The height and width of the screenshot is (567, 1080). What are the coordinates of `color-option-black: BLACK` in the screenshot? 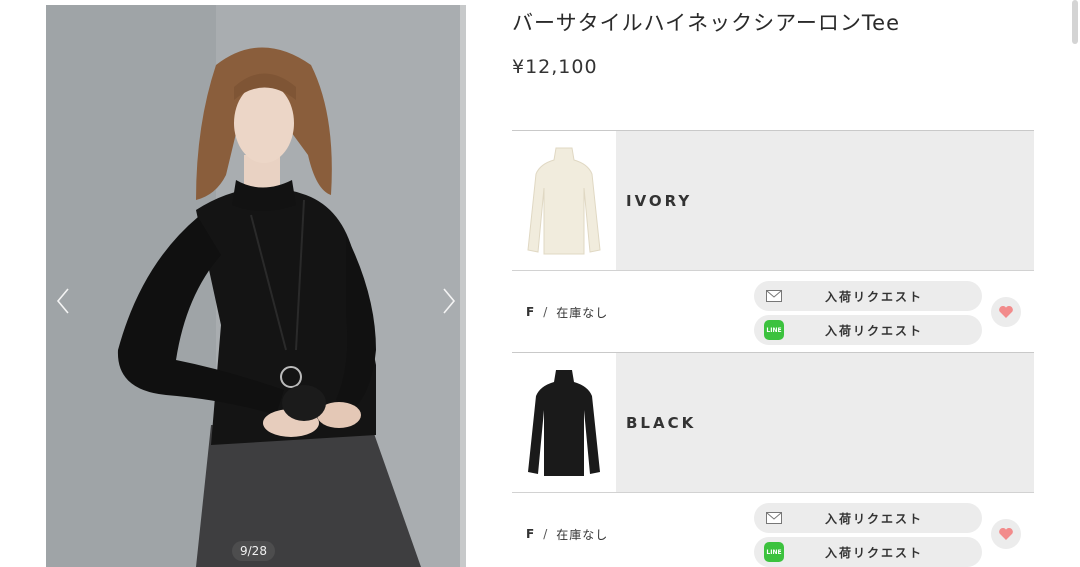 It's located at (773, 422).